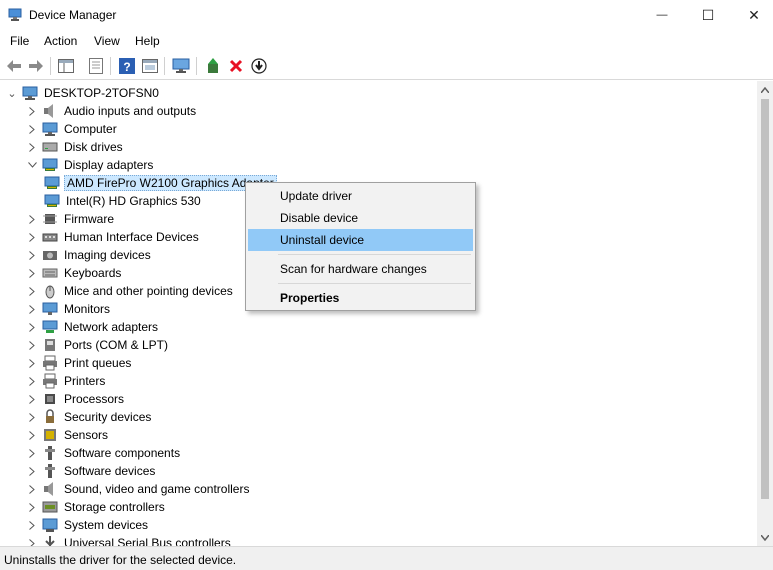  I want to click on tree-item-label: Disk drives, so click(93, 147).